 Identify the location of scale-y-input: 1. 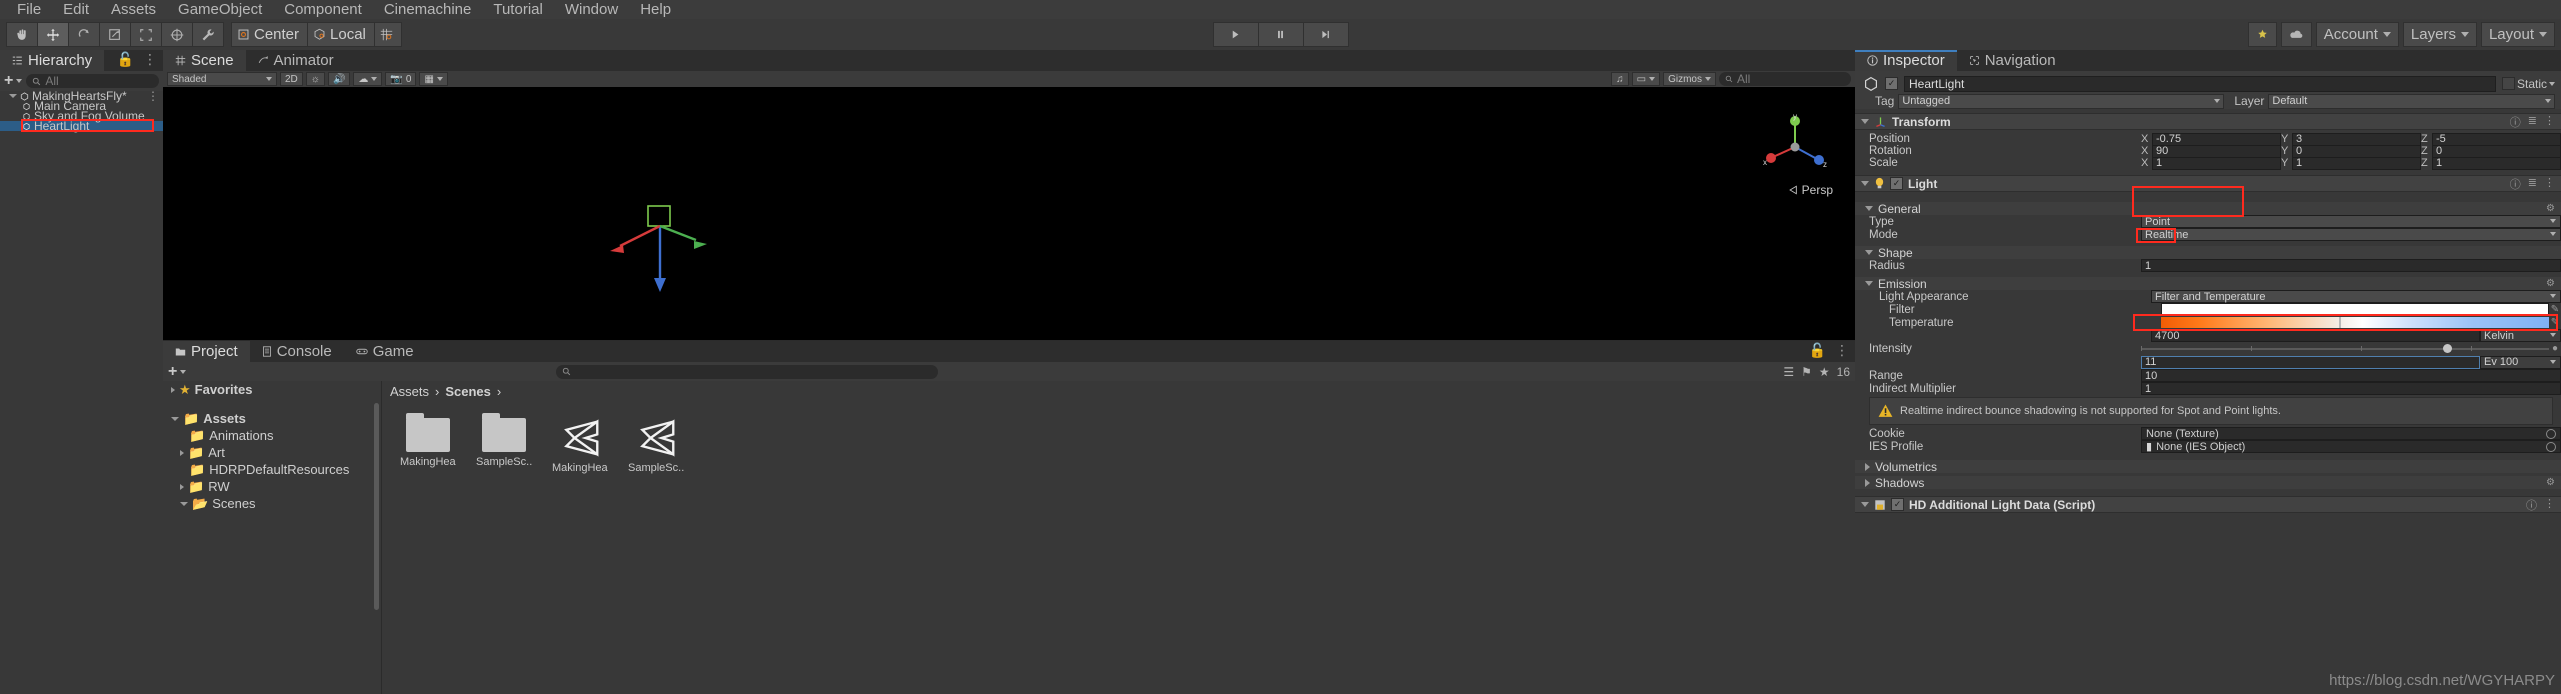
(2356, 163).